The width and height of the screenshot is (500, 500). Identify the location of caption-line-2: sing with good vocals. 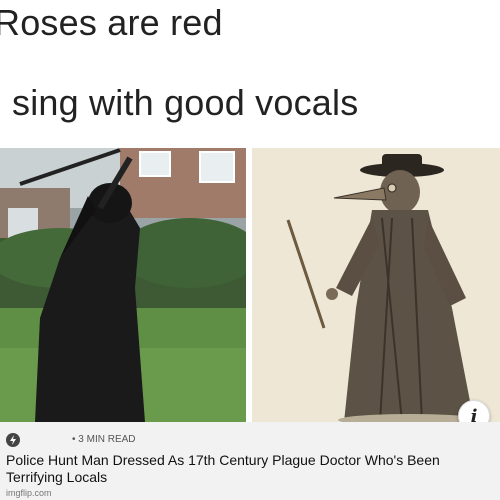
(185, 102).